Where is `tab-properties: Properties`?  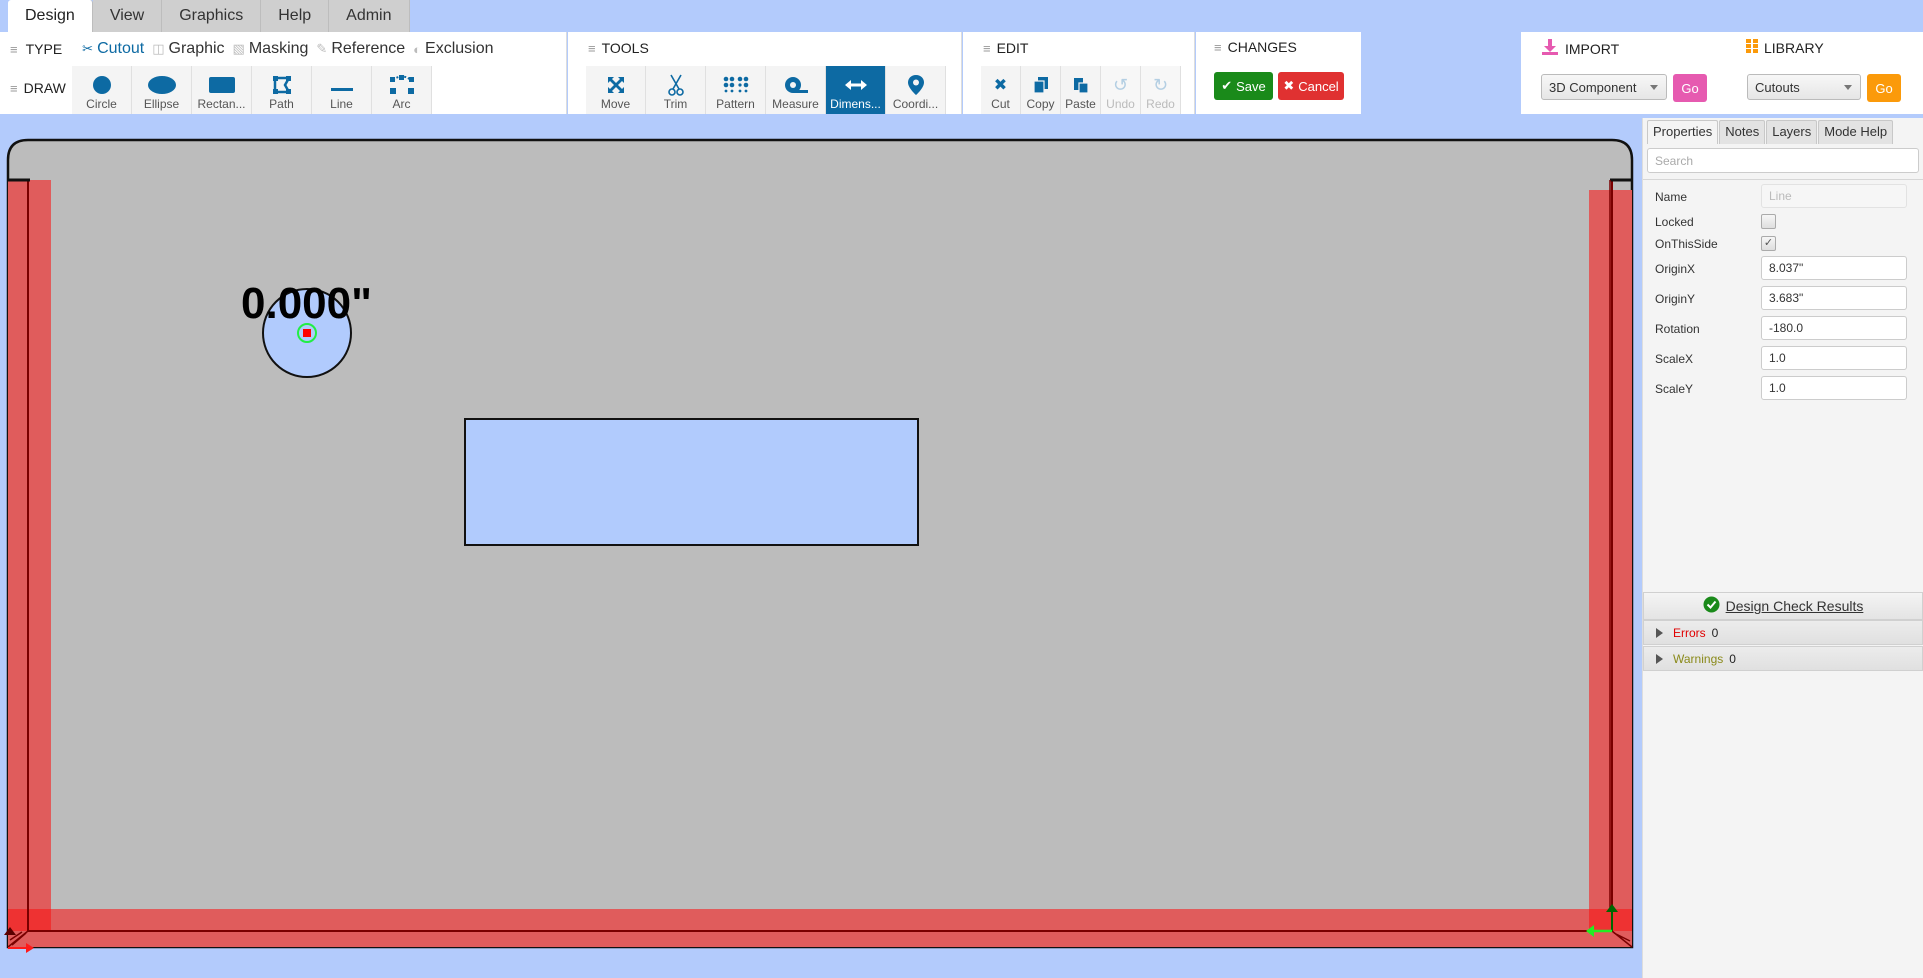 tab-properties: Properties is located at coordinates (1683, 132).